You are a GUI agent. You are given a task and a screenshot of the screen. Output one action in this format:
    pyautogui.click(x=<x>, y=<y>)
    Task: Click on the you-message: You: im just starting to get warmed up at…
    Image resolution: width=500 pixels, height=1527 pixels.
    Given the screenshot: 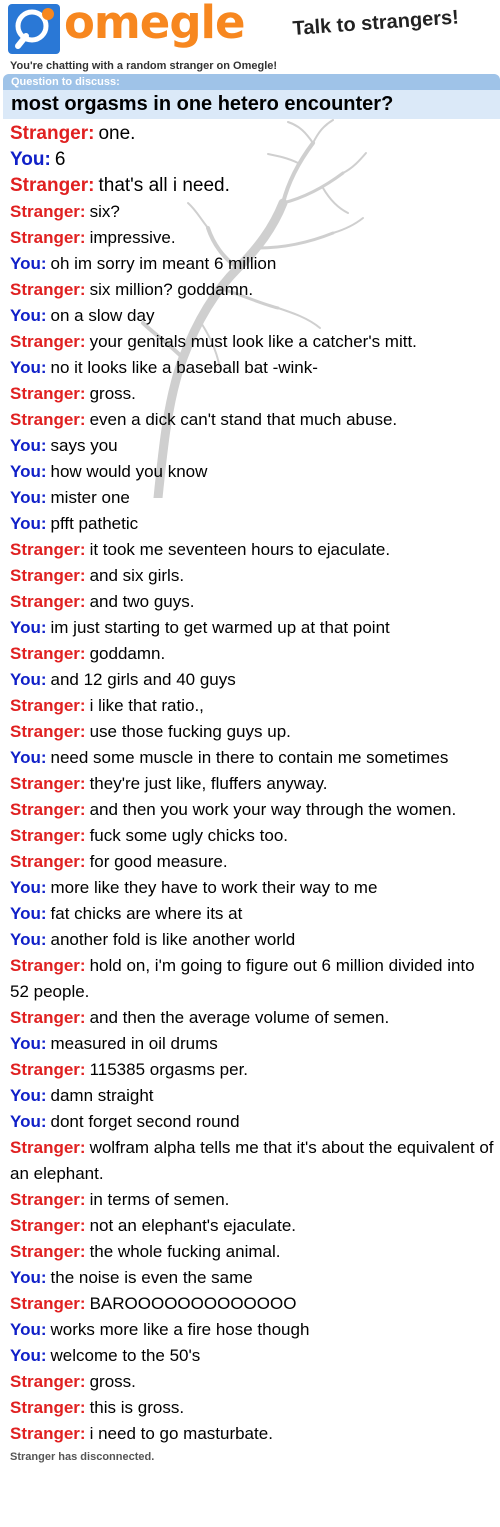 What is the action you would take?
    pyautogui.click(x=252, y=628)
    